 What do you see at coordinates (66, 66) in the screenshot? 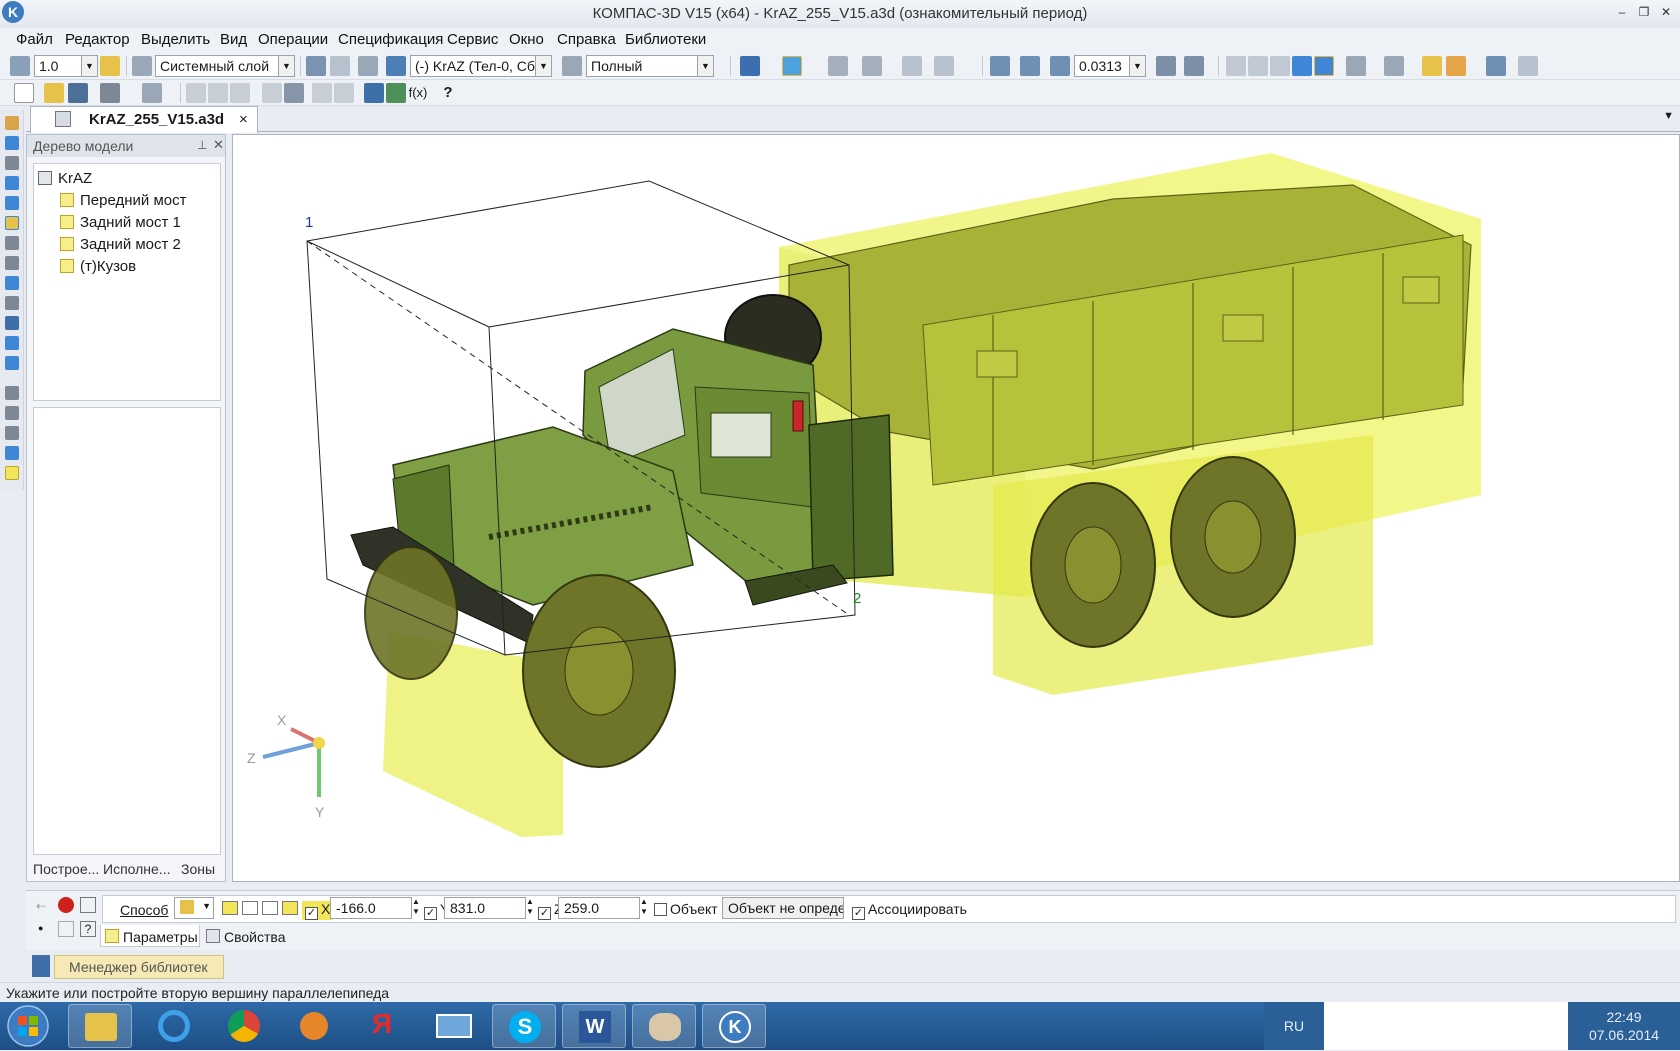
I see `step-combo: 1.0 ▼` at bounding box center [66, 66].